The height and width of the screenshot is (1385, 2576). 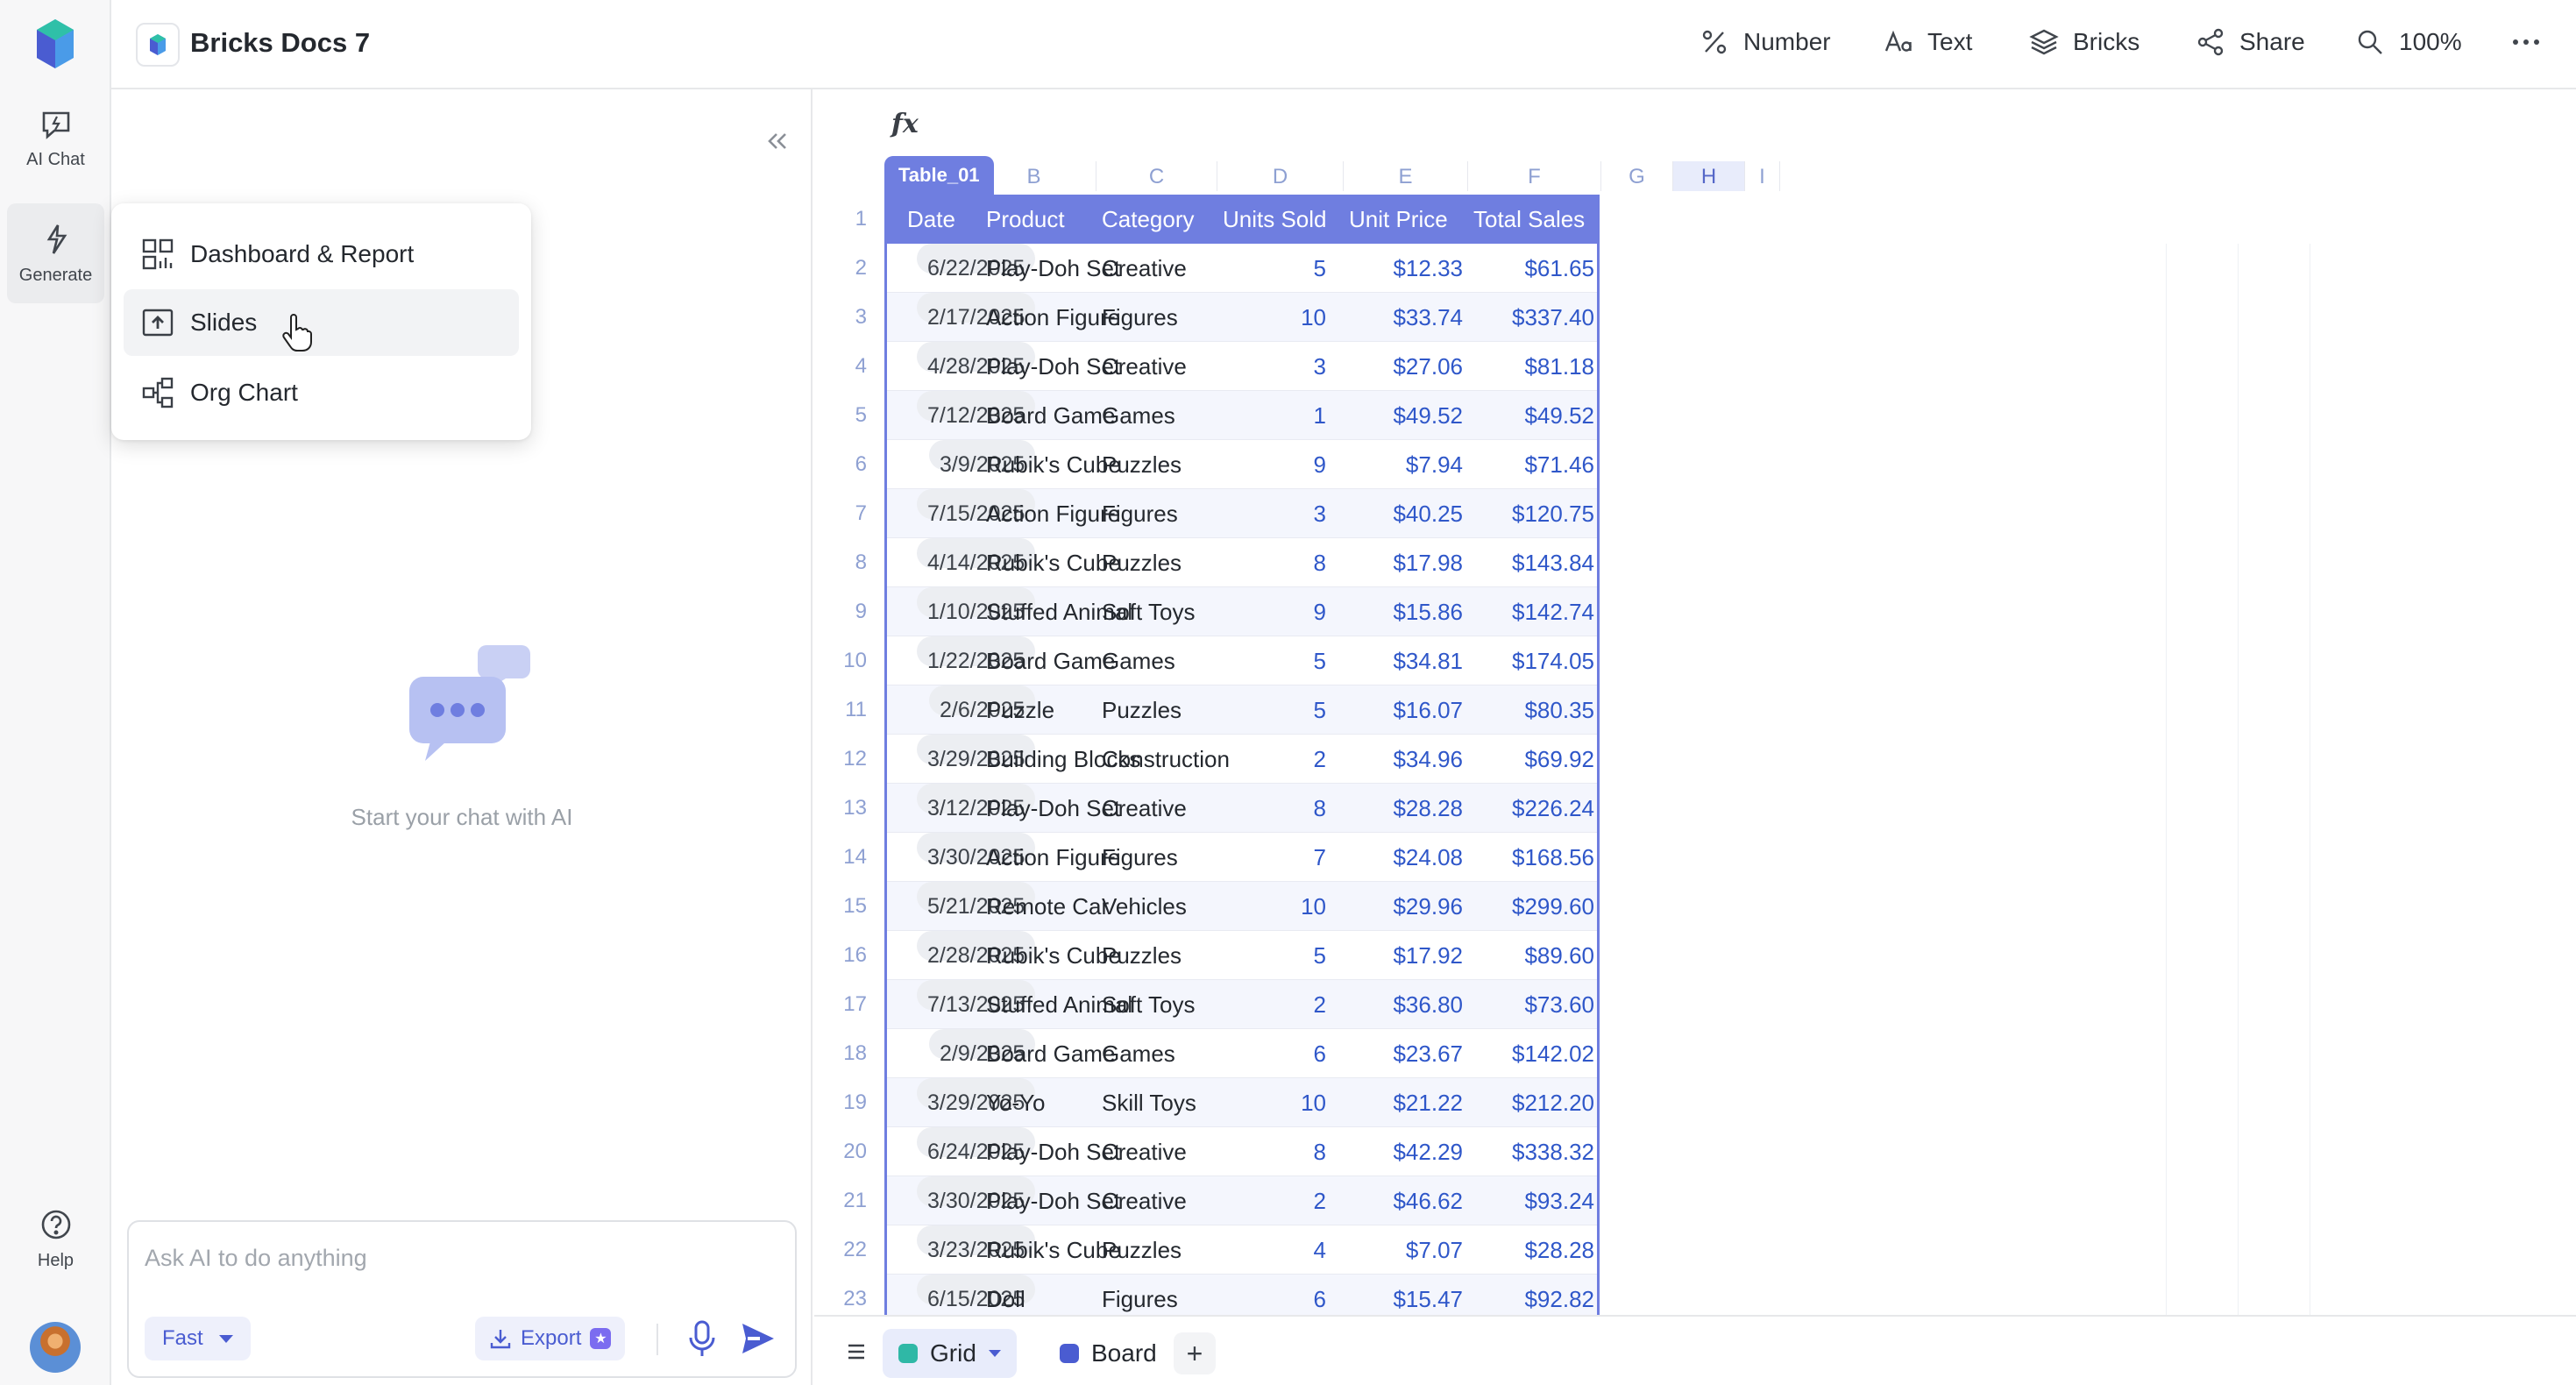 What do you see at coordinates (1320, 1295) in the screenshot?
I see `units-sold-cell: 6` at bounding box center [1320, 1295].